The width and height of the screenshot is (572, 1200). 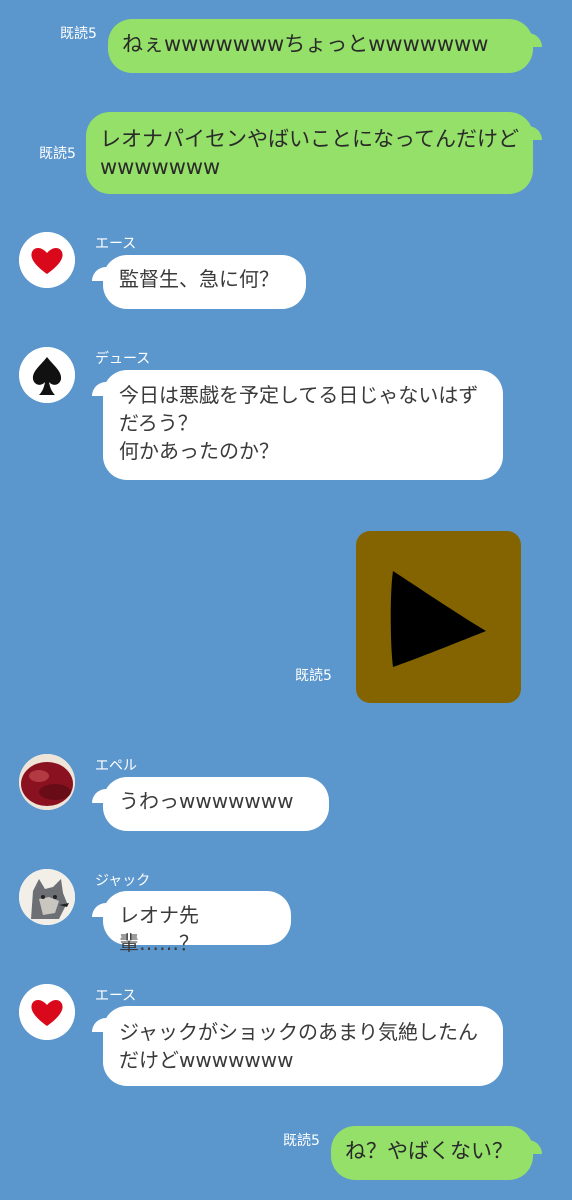 What do you see at coordinates (429, 1151) in the screenshot?
I see `message-text: ね？やばくない？` at bounding box center [429, 1151].